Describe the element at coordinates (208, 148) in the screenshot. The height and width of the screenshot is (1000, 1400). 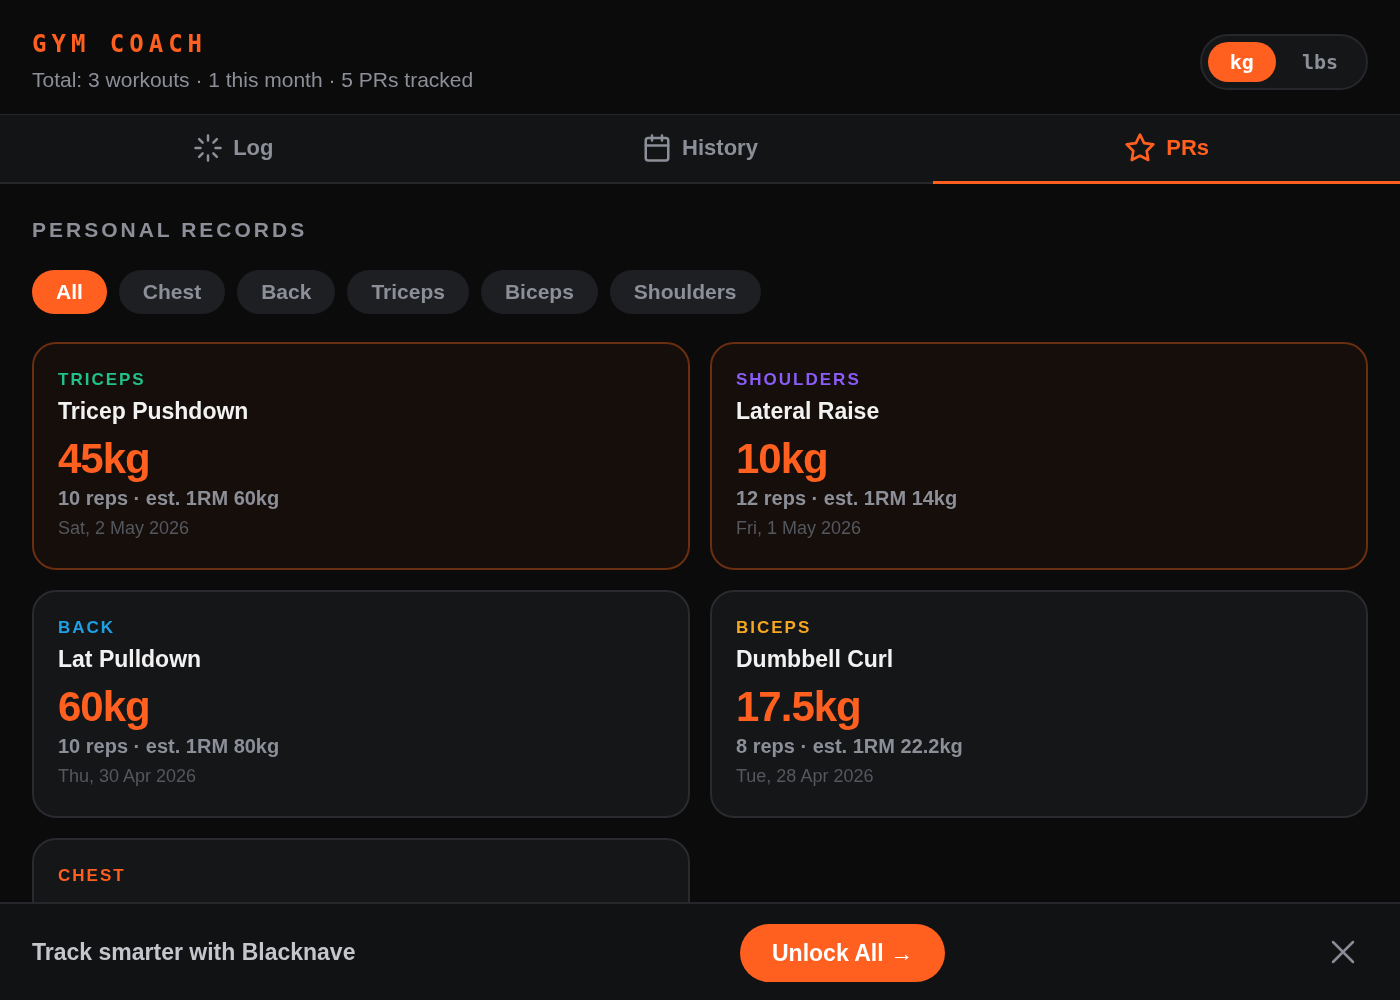
I see `loading-icon` at that location.